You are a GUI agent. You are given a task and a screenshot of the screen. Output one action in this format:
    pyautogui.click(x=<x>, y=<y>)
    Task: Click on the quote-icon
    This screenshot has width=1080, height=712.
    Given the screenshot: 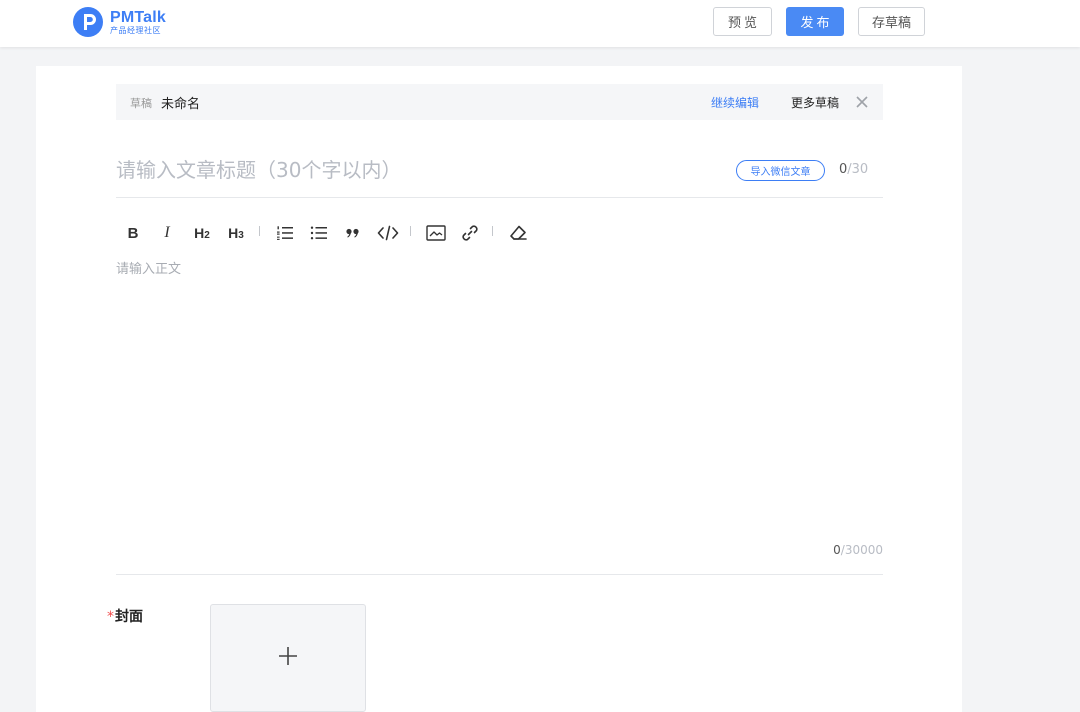 What is the action you would take?
    pyautogui.click(x=353, y=233)
    